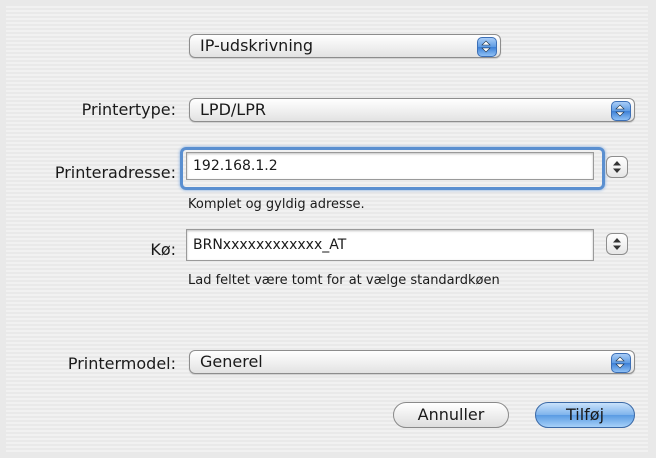 This screenshot has width=656, height=458. Describe the element at coordinates (412, 362) in the screenshot. I see `printer-model-popup: Generel` at that location.